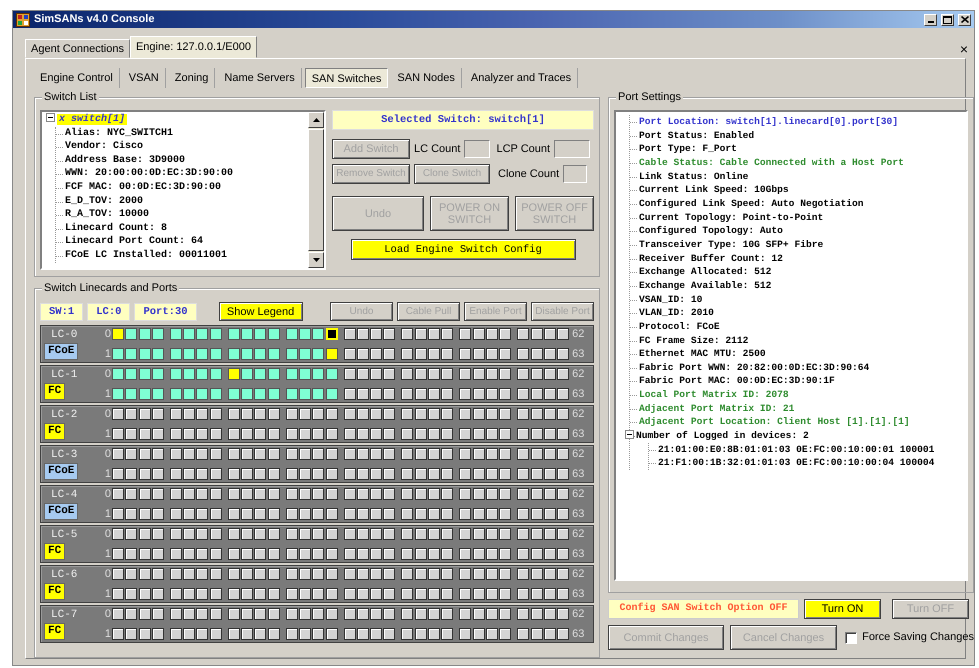 This screenshot has height=668, width=979. I want to click on tree-item: Local Port Matrix ID: 2078, so click(714, 394).